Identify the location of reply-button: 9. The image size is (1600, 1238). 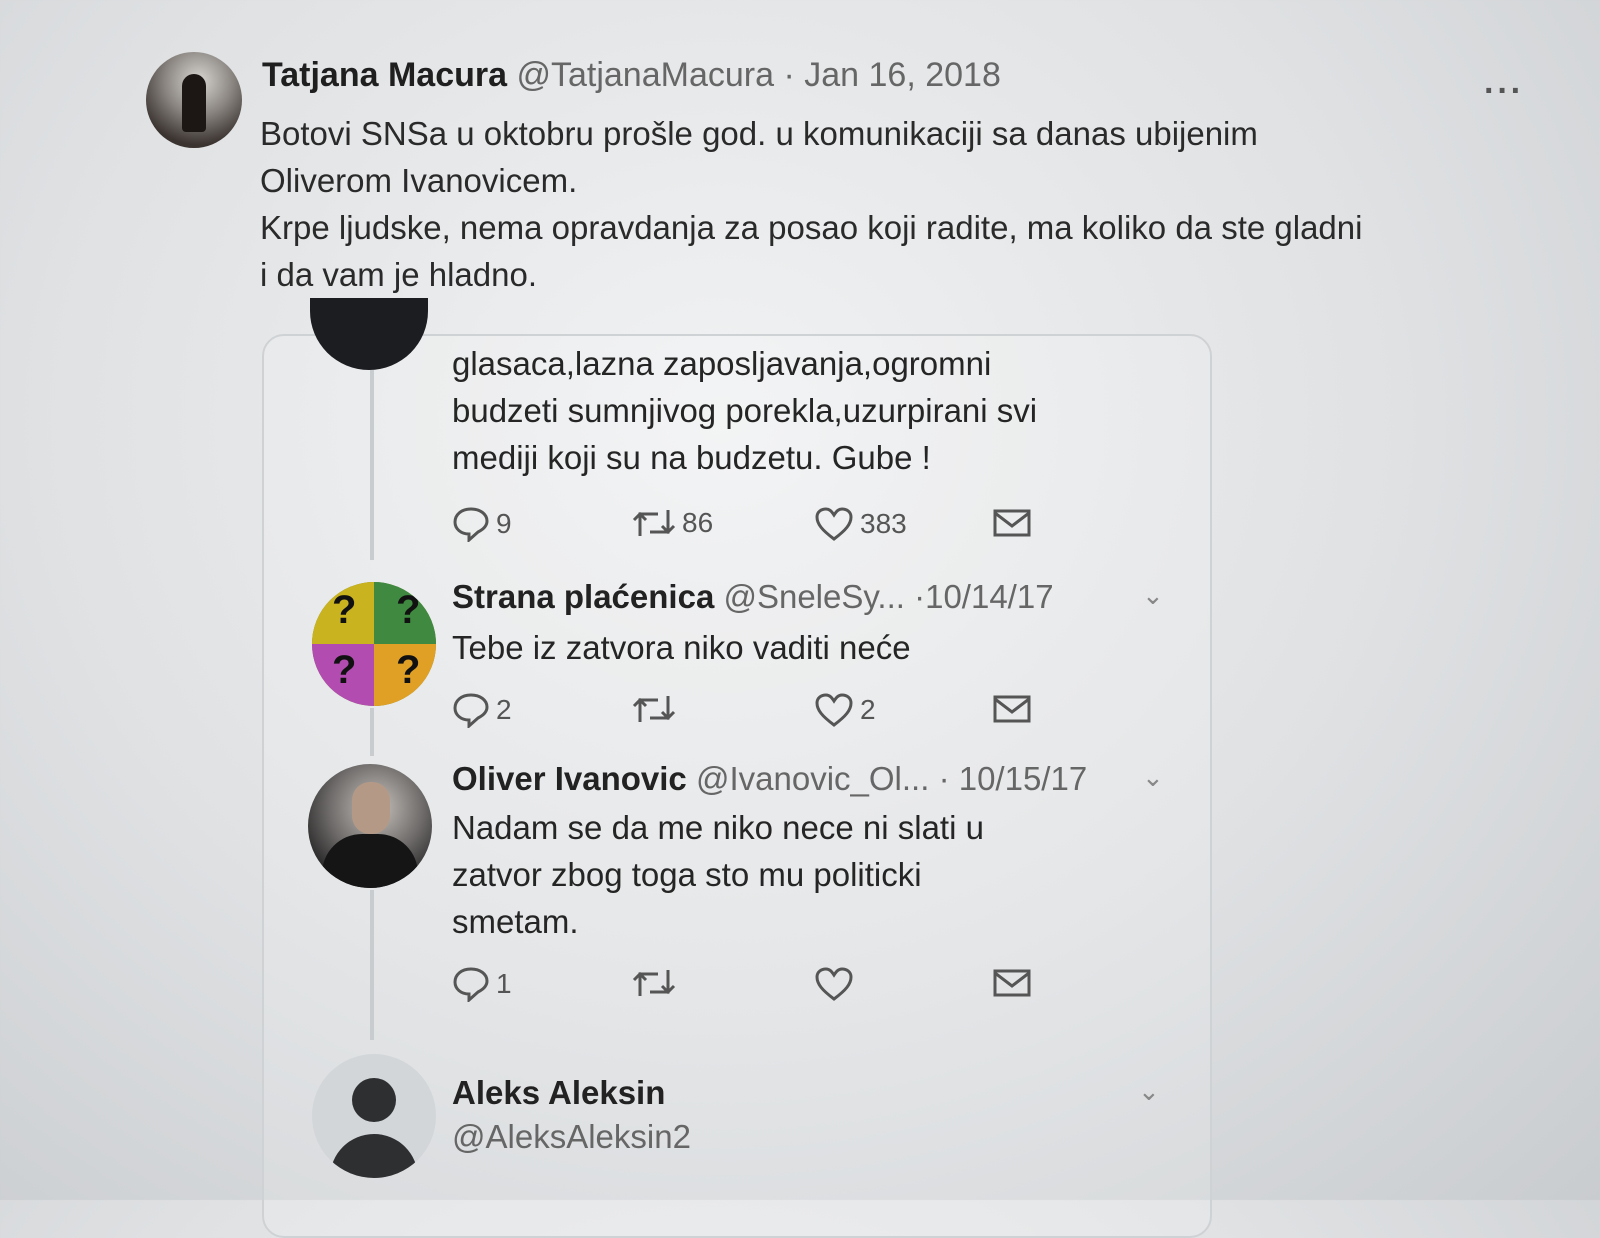
(482, 524).